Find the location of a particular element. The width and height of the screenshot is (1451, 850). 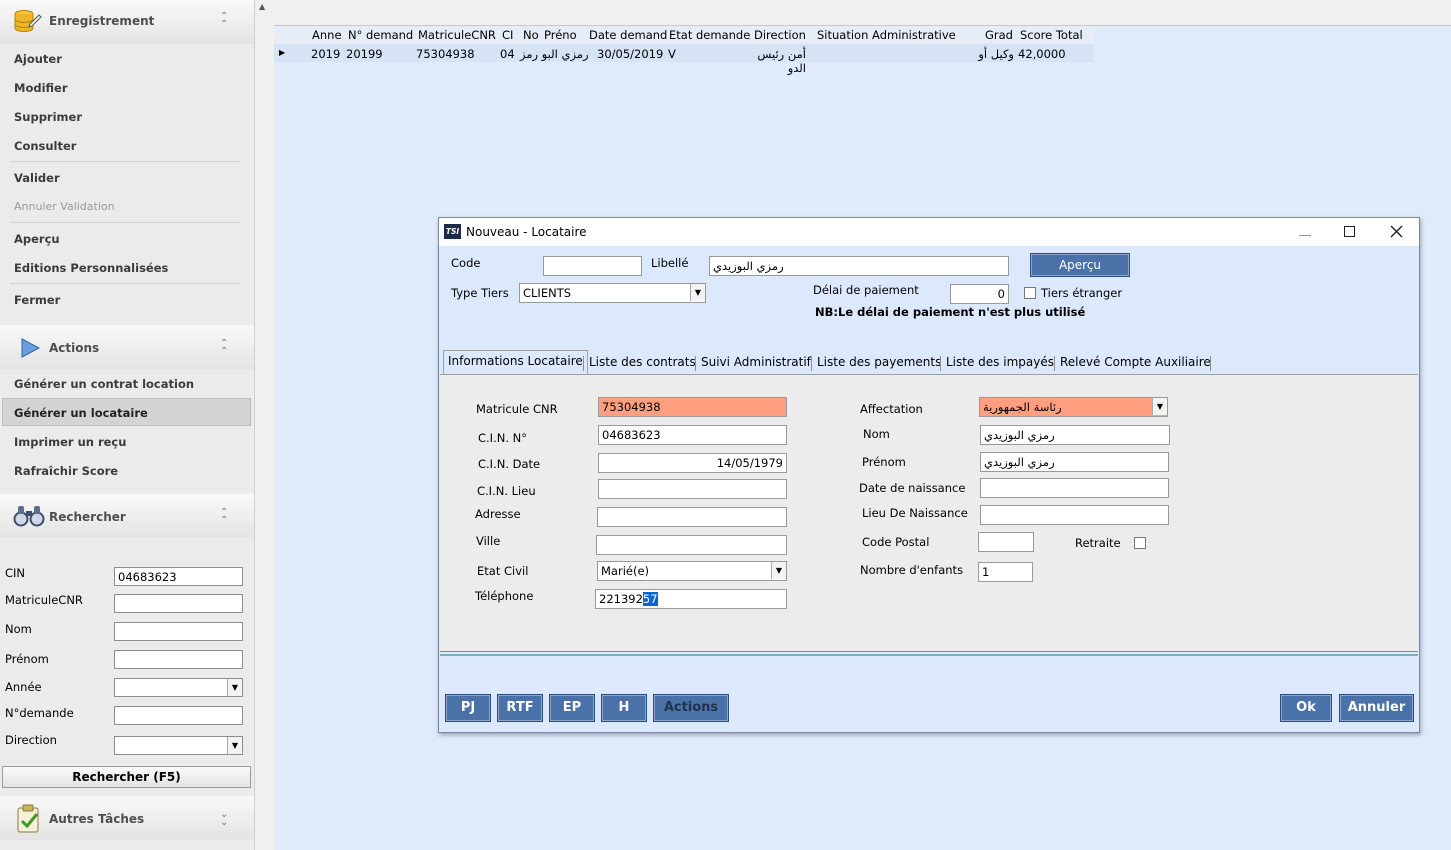

search-cin-input: 04683623 is located at coordinates (178, 576).